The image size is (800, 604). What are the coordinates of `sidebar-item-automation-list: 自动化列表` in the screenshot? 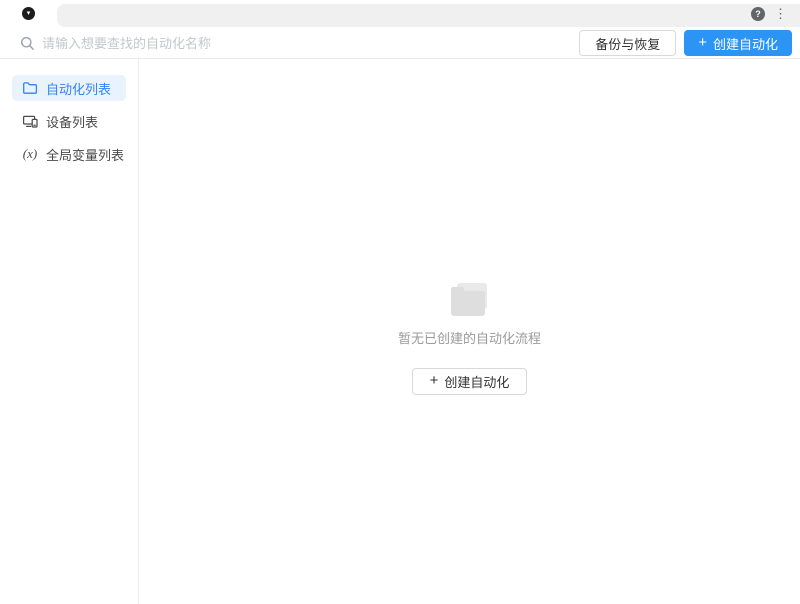 It's located at (69, 88).